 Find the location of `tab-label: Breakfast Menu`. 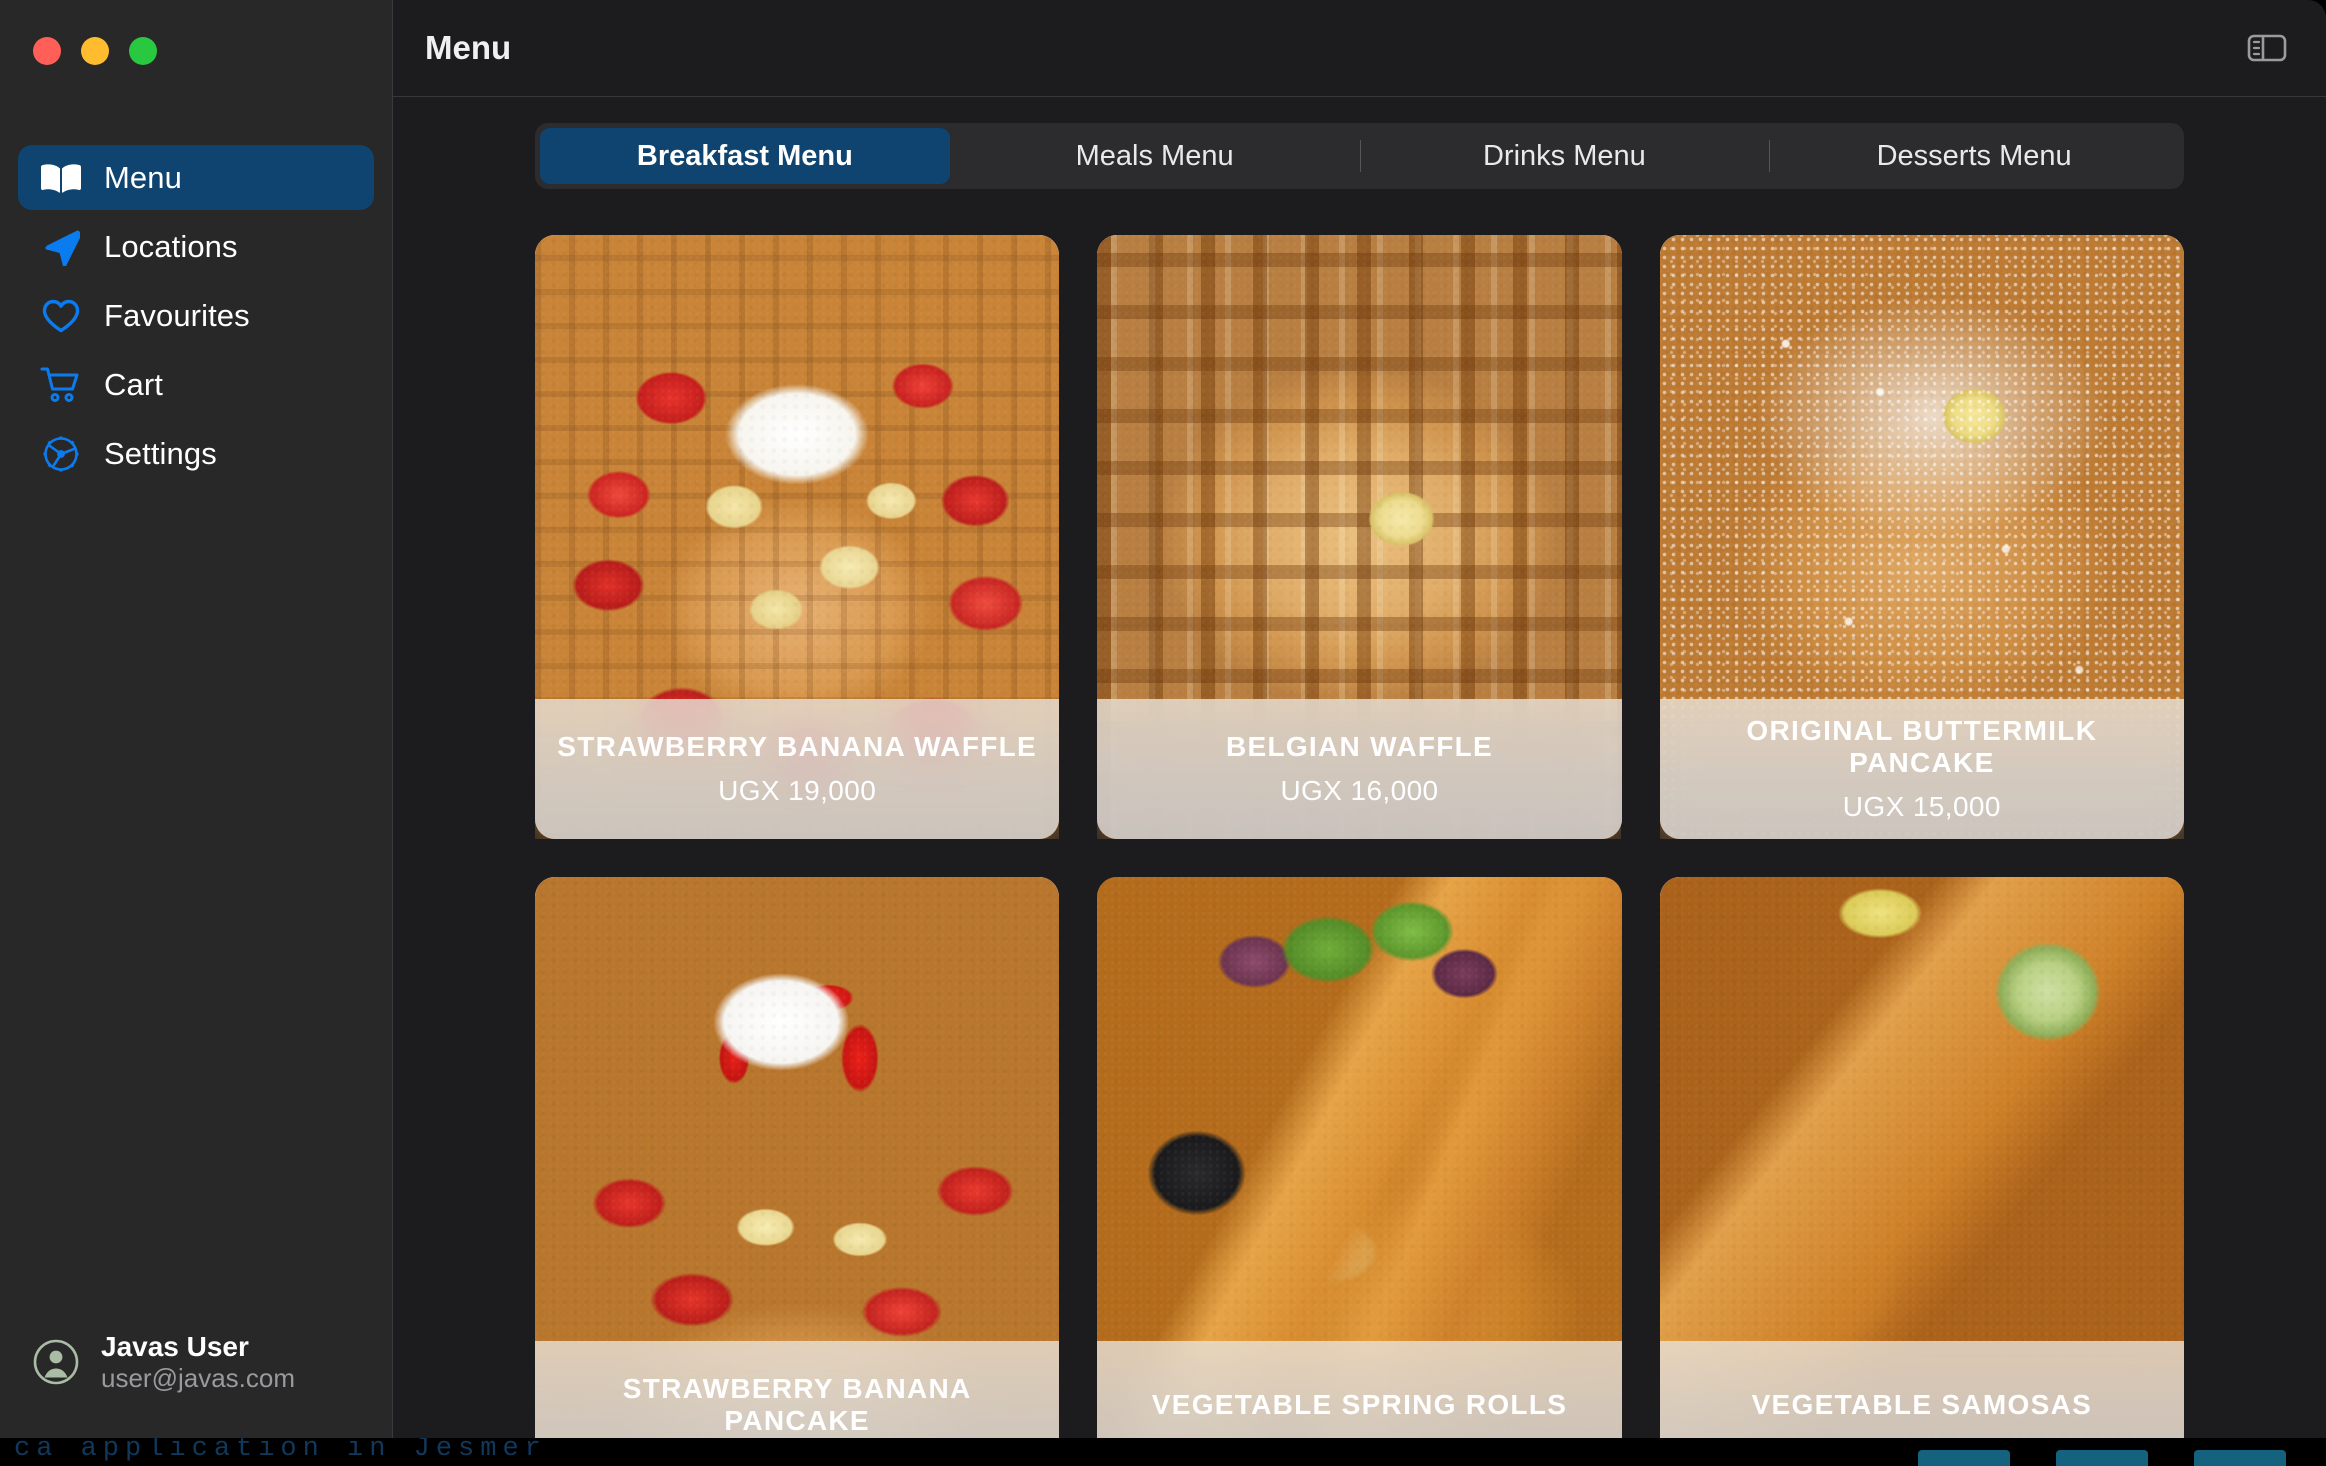

tab-label: Breakfast Menu is located at coordinates (744, 155).